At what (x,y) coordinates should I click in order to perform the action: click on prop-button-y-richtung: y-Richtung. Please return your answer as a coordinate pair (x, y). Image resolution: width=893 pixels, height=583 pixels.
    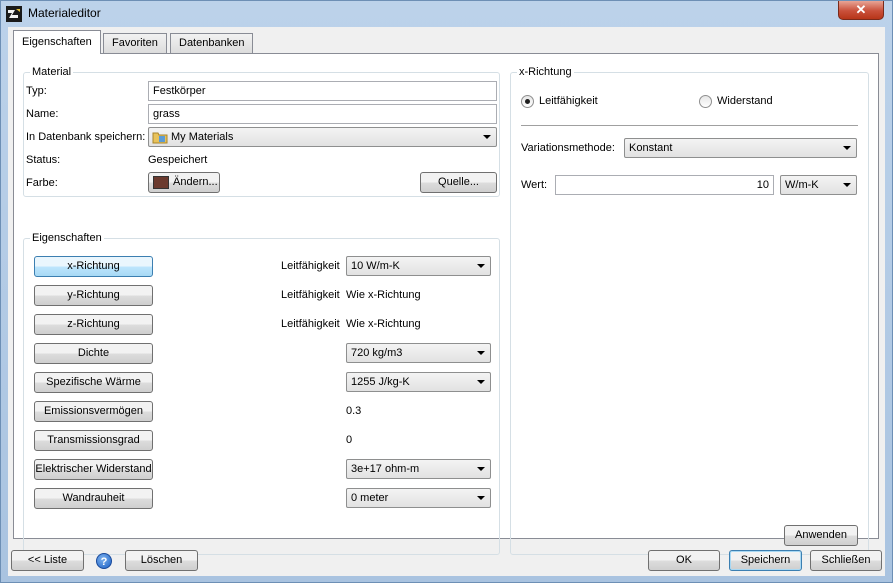
    Looking at the image, I should click on (93, 295).